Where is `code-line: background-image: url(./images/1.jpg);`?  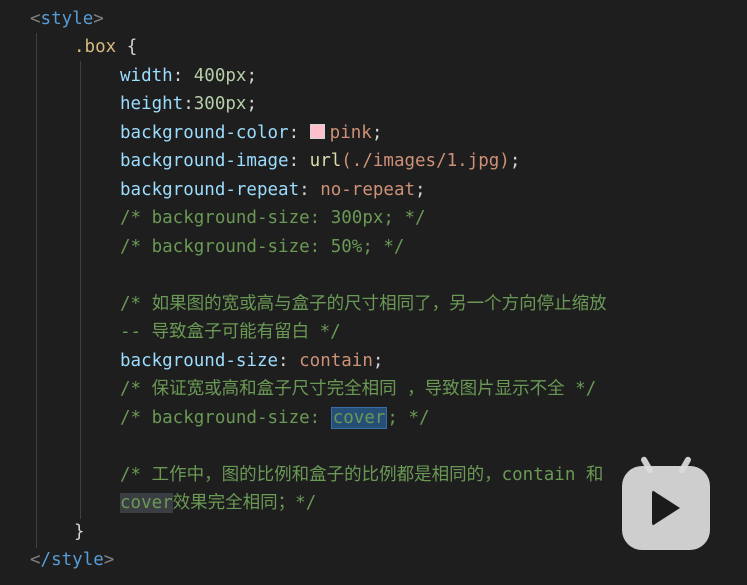
code-line: background-image: url(./images/1.jpg); is located at coordinates (320, 161).